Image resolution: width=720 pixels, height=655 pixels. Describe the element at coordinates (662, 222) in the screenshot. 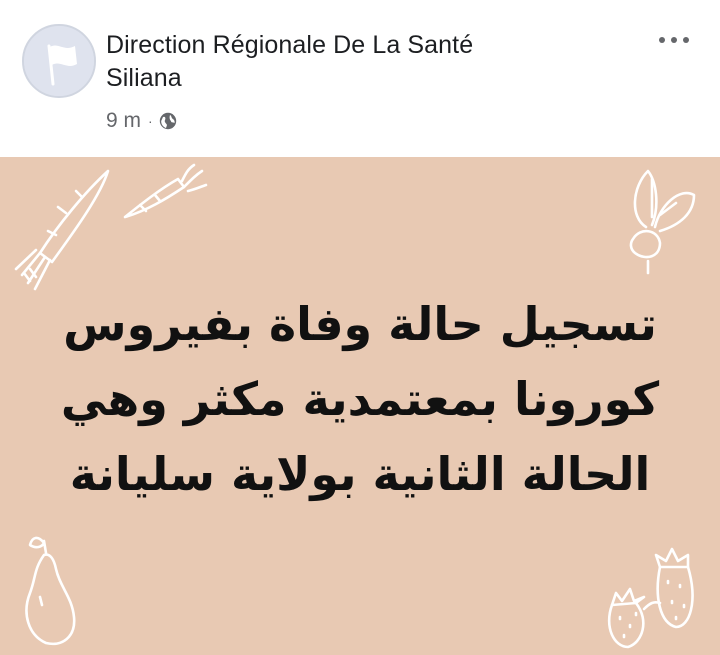

I see `beet-icon` at that location.